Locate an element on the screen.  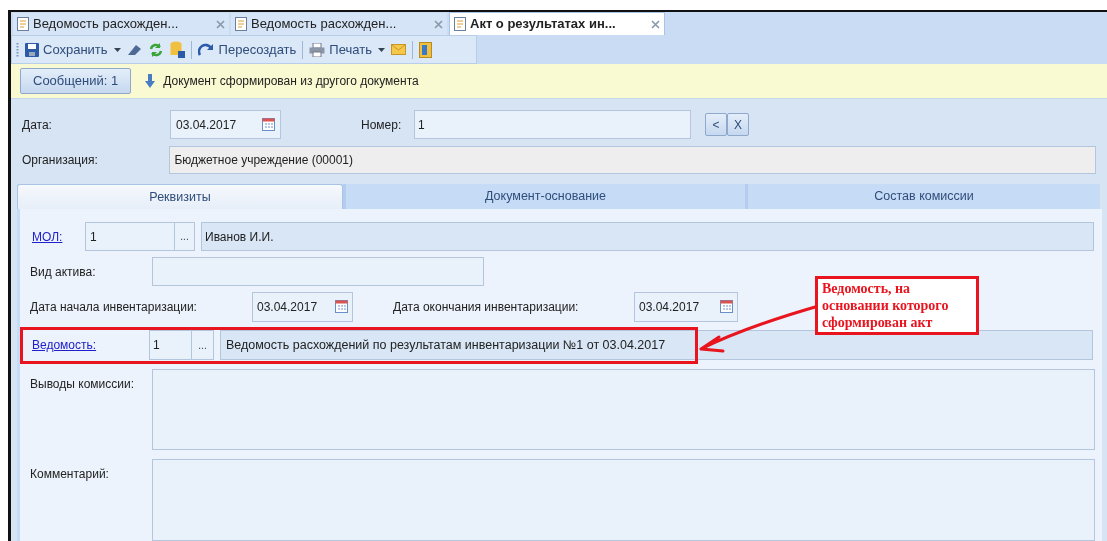
organization-field: Бюджетное учреждение (00001) is located at coordinates (632, 160).